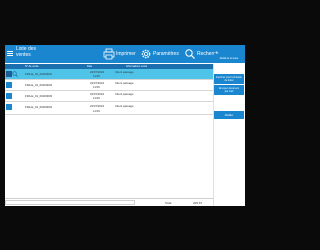 The image size is (320, 250). Describe the element at coordinates (166, 54) in the screenshot. I see `settings-label: Paramètres` at that location.